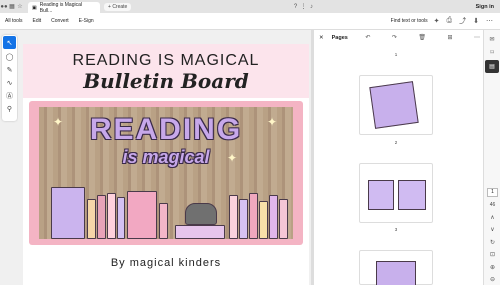  What do you see at coordinates (4, 7) in the screenshot?
I see `window-dots-icon: ●●` at bounding box center [4, 7].